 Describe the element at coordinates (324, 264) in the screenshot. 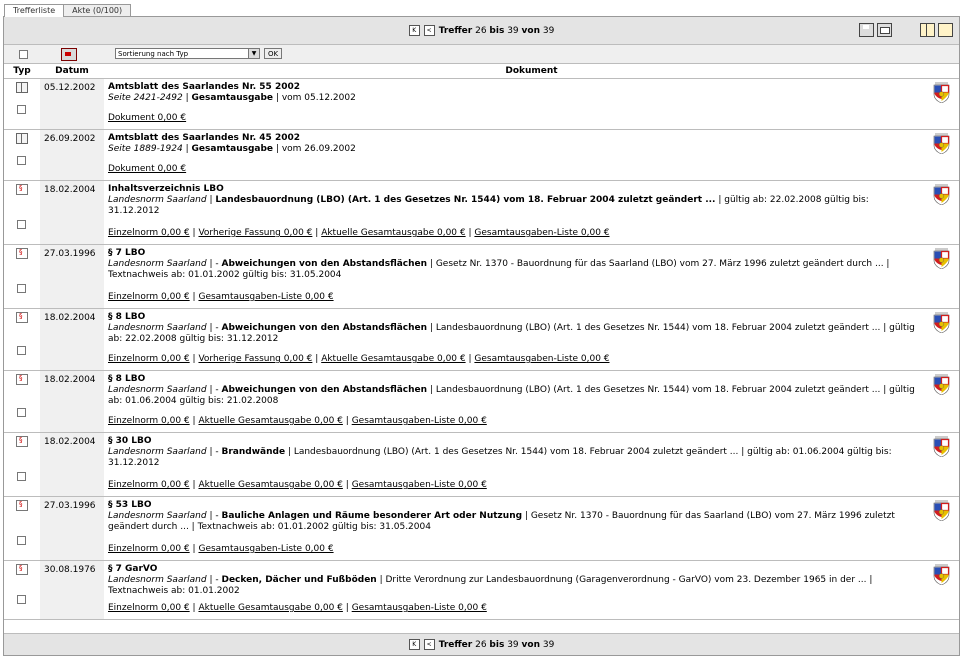

I see `document-subject: Abweichungen von den Abstandsflächen` at that location.